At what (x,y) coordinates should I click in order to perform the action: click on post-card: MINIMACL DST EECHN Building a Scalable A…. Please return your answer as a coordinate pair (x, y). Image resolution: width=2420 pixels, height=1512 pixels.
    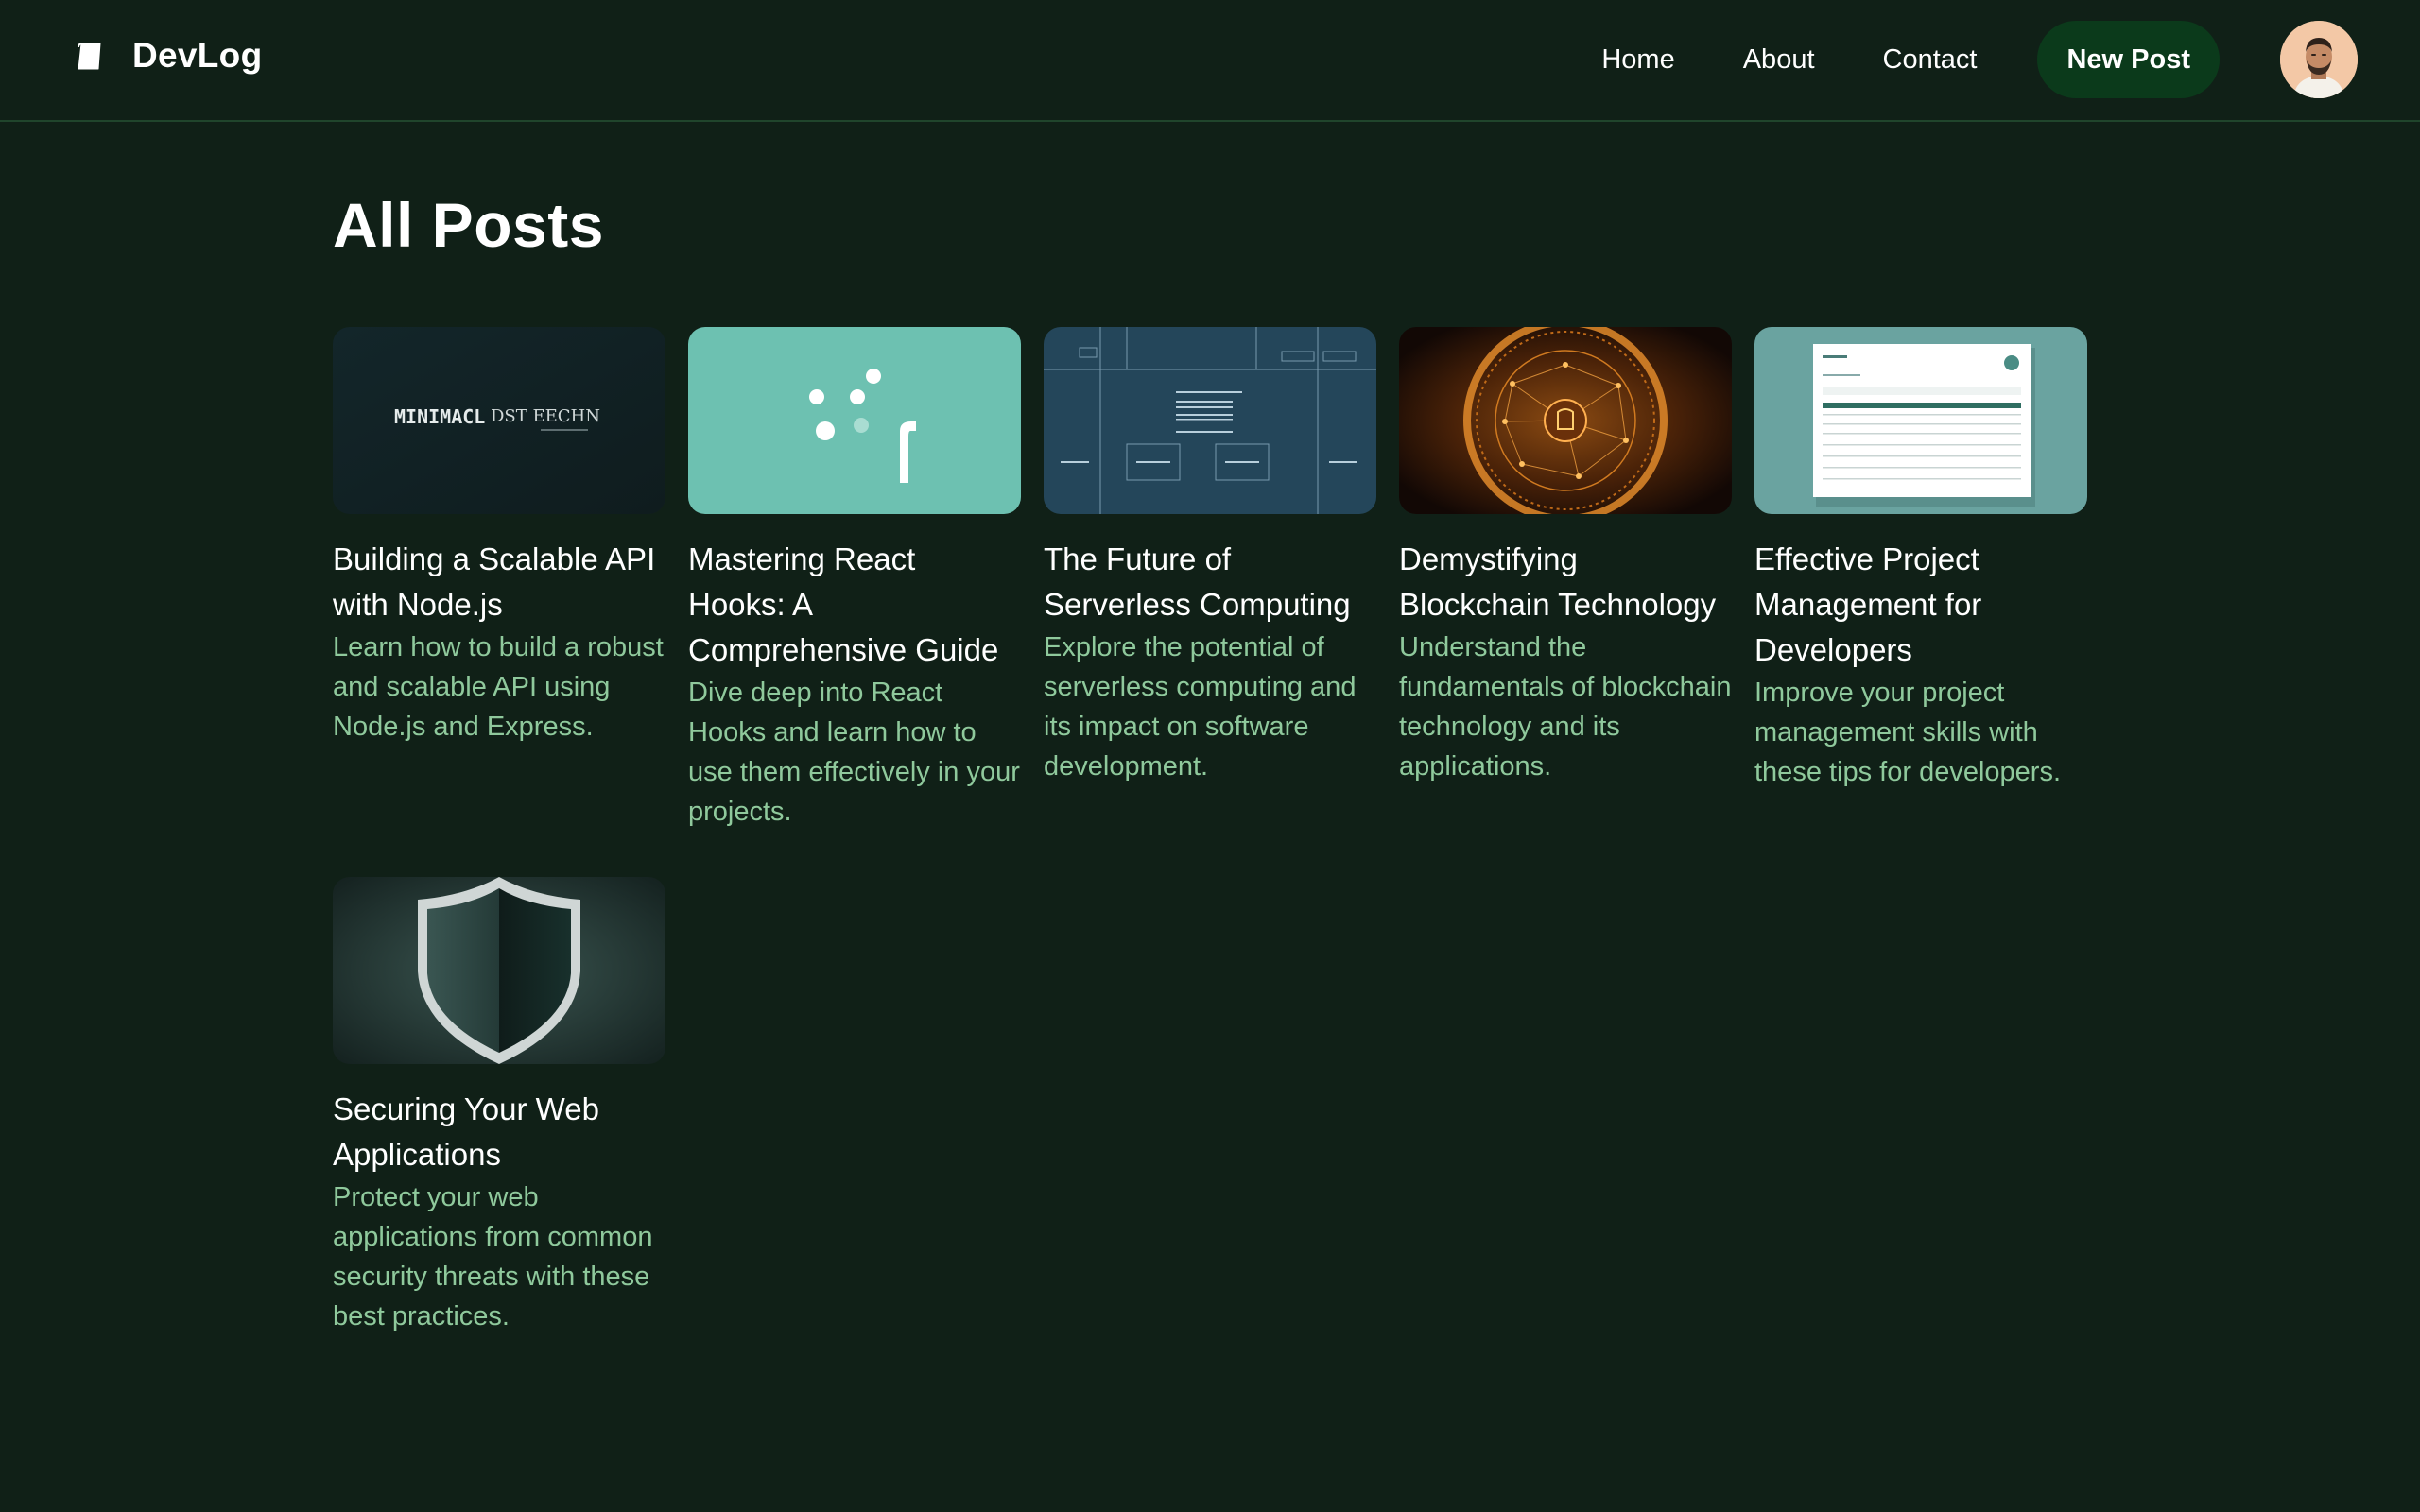
    Looking at the image, I should click on (499, 537).